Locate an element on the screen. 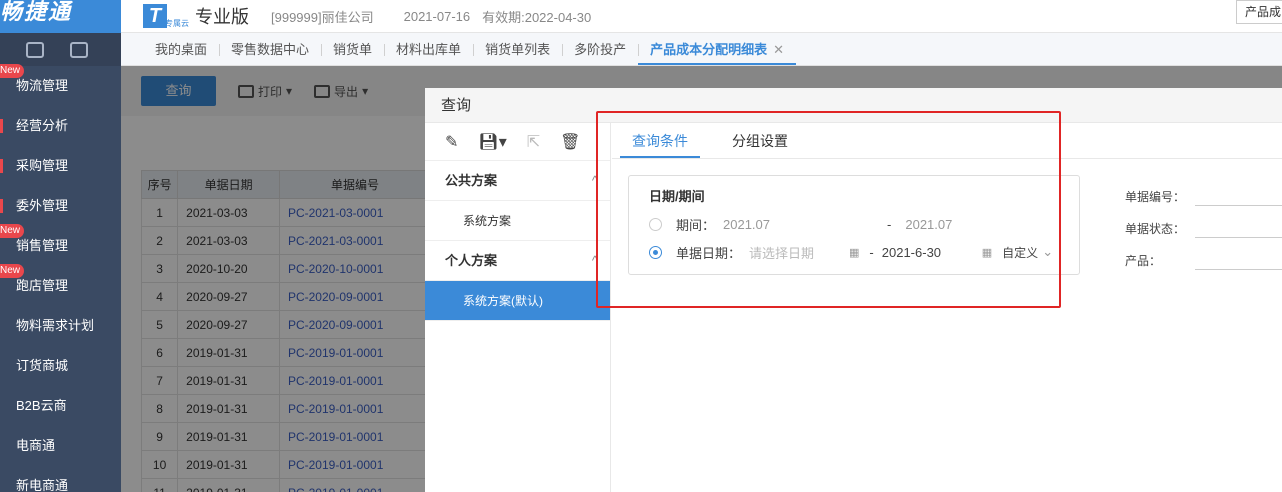  sidebar-item-label: 新电商通 is located at coordinates (42, 485).